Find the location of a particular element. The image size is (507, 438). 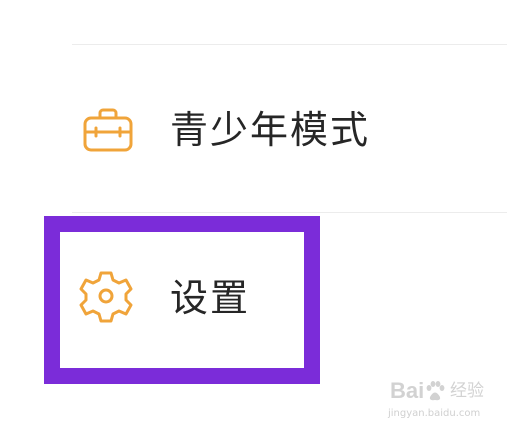

menu-item-label: 青少年模式 is located at coordinates (270, 130).